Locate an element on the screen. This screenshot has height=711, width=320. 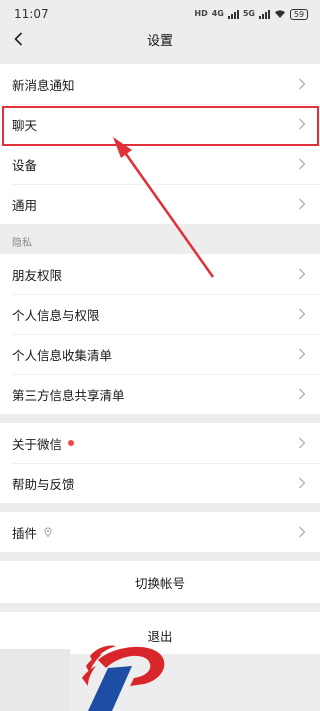
plugins-label: 插件 is located at coordinates (25, 533).